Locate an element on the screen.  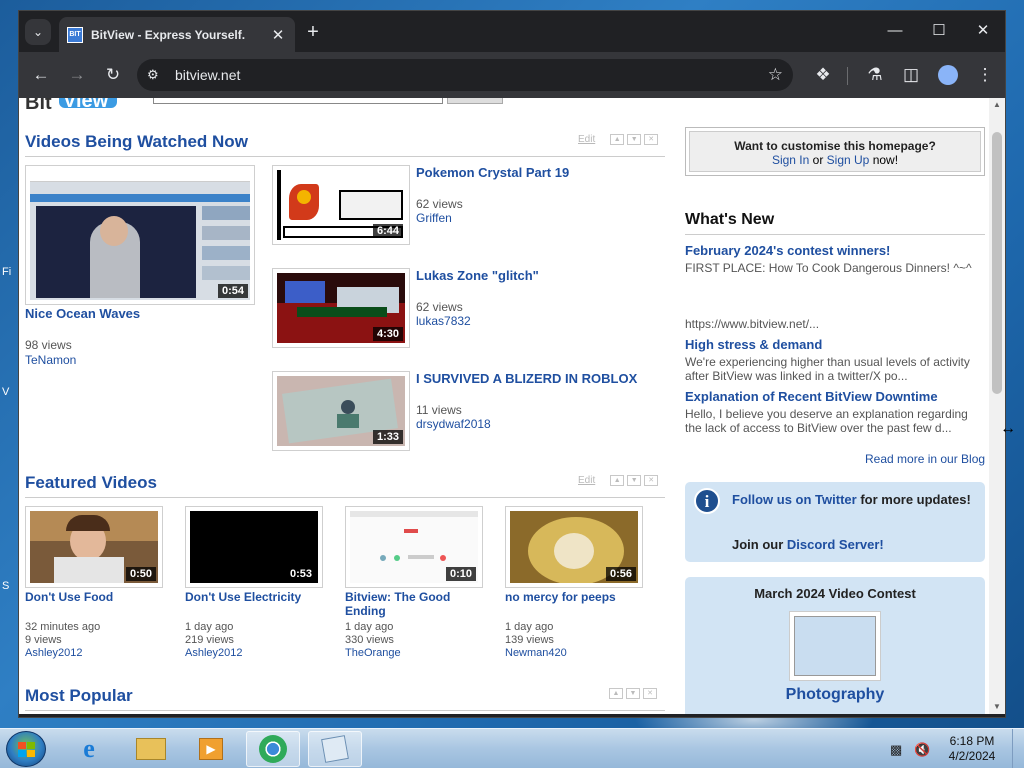
sign-up-link: Sign Up is located at coordinates (848, 160).